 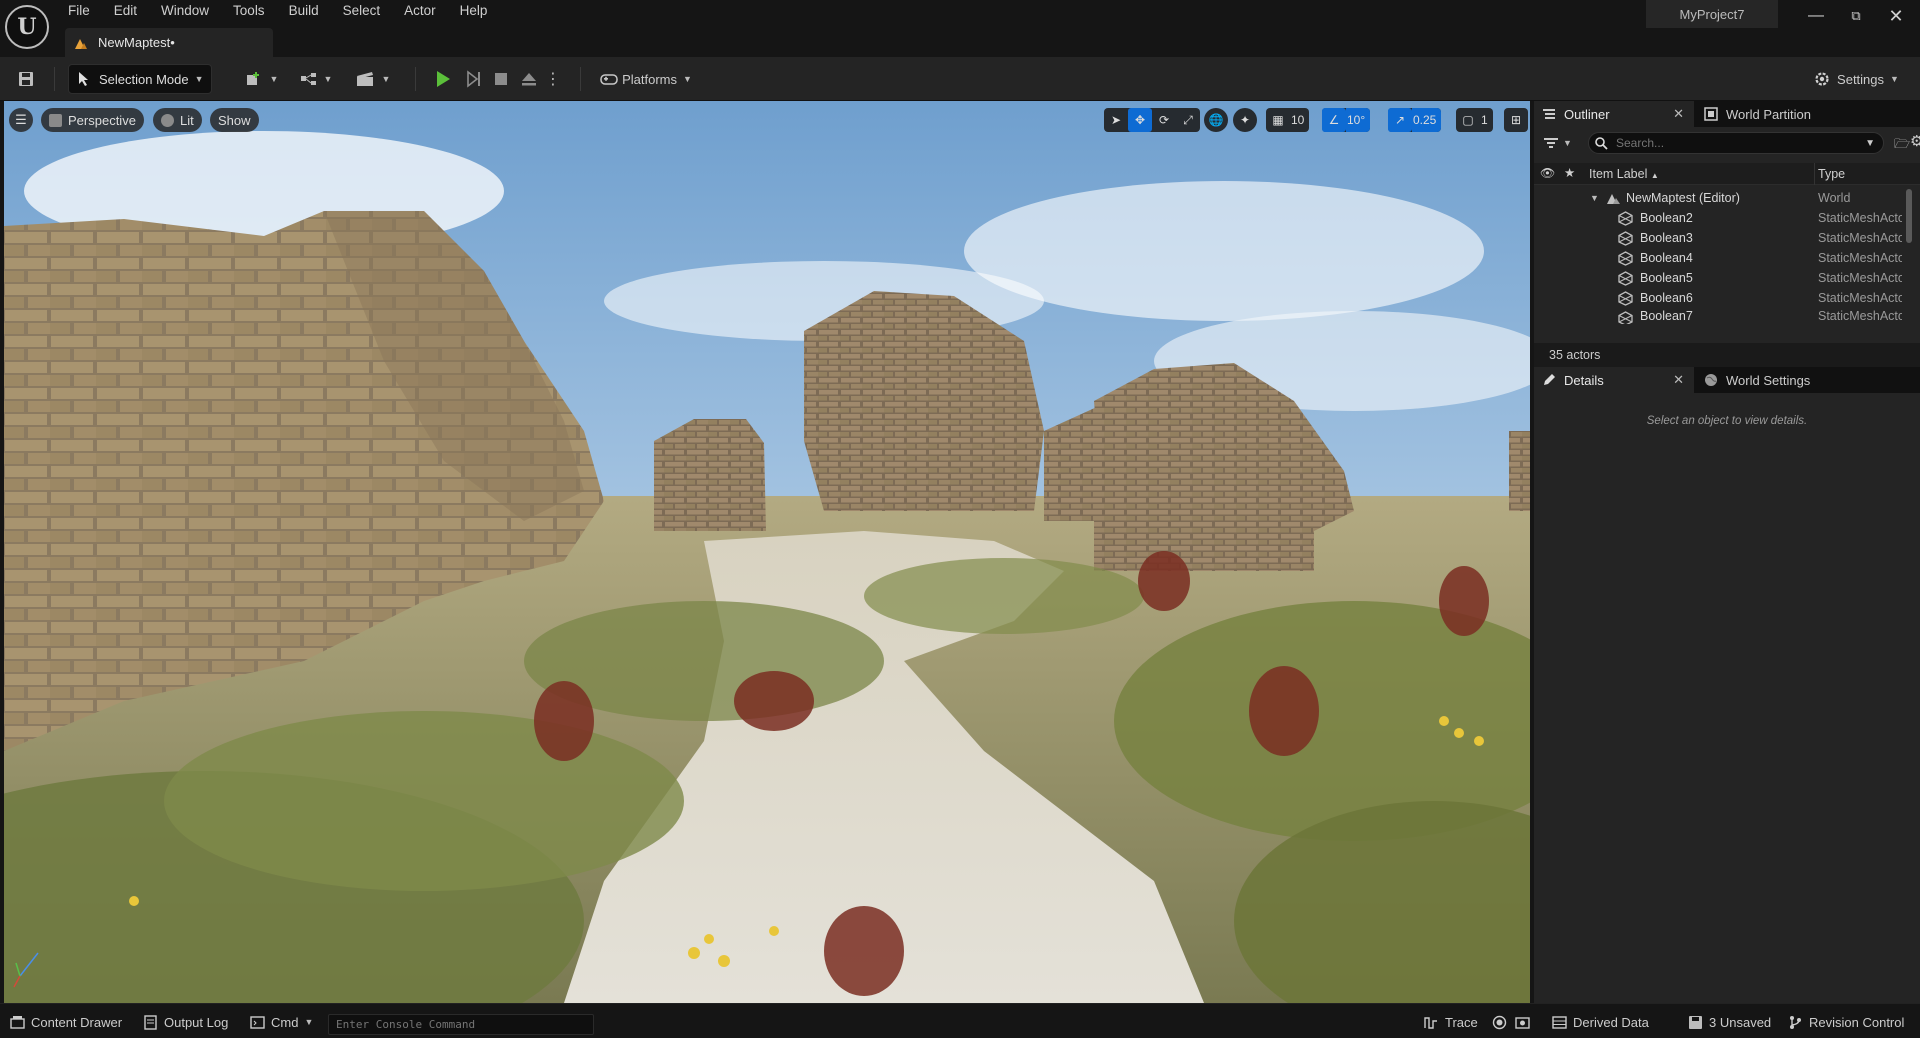 What do you see at coordinates (1430, 1022) in the screenshot?
I see `trace-icon` at bounding box center [1430, 1022].